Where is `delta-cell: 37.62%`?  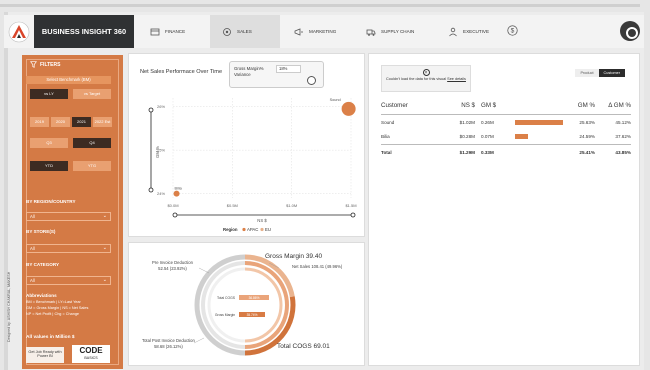
delta-cell: 37.62% is located at coordinates (623, 137).